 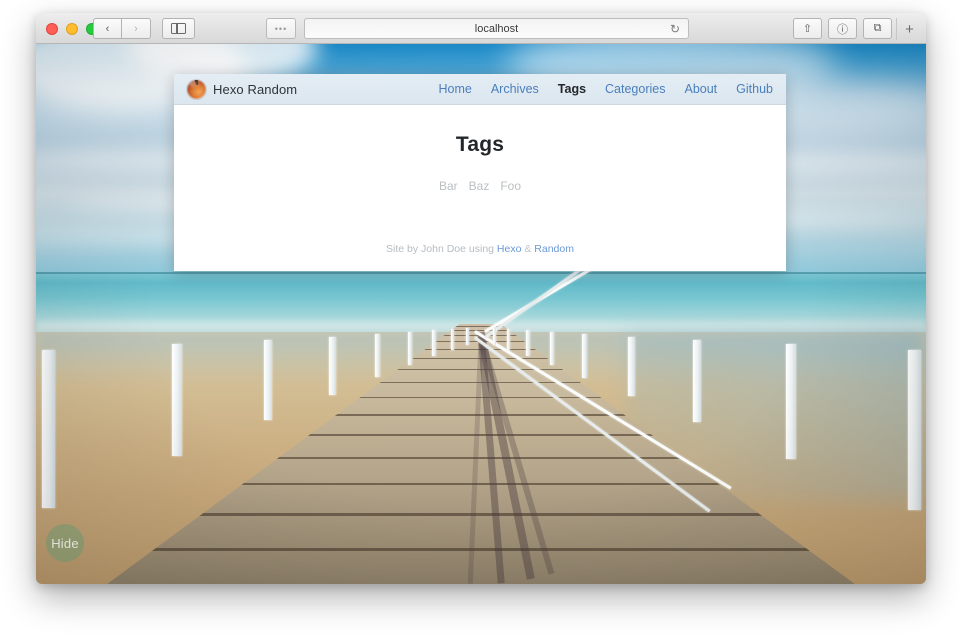 What do you see at coordinates (52, 29) in the screenshot?
I see `close-window-button` at bounding box center [52, 29].